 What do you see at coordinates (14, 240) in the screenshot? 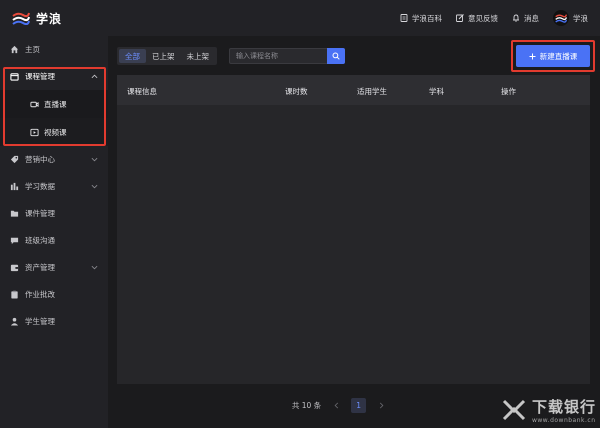
I see `chat-icon` at bounding box center [14, 240].